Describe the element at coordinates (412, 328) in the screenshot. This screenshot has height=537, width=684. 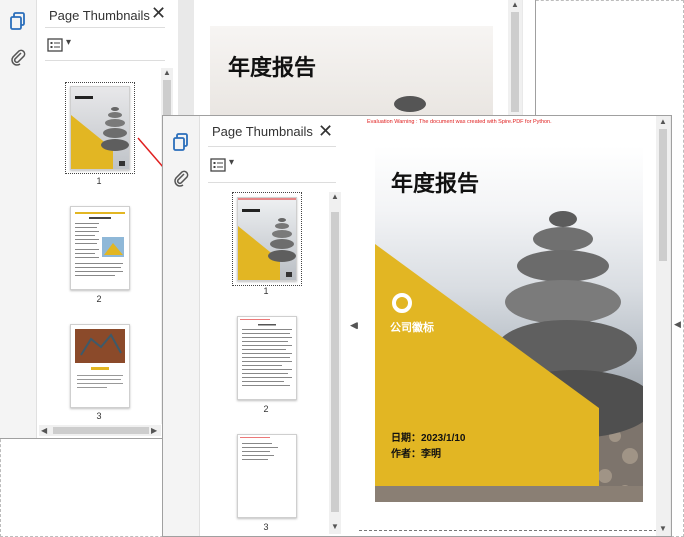
I see `logo-text: 公司徽标` at that location.